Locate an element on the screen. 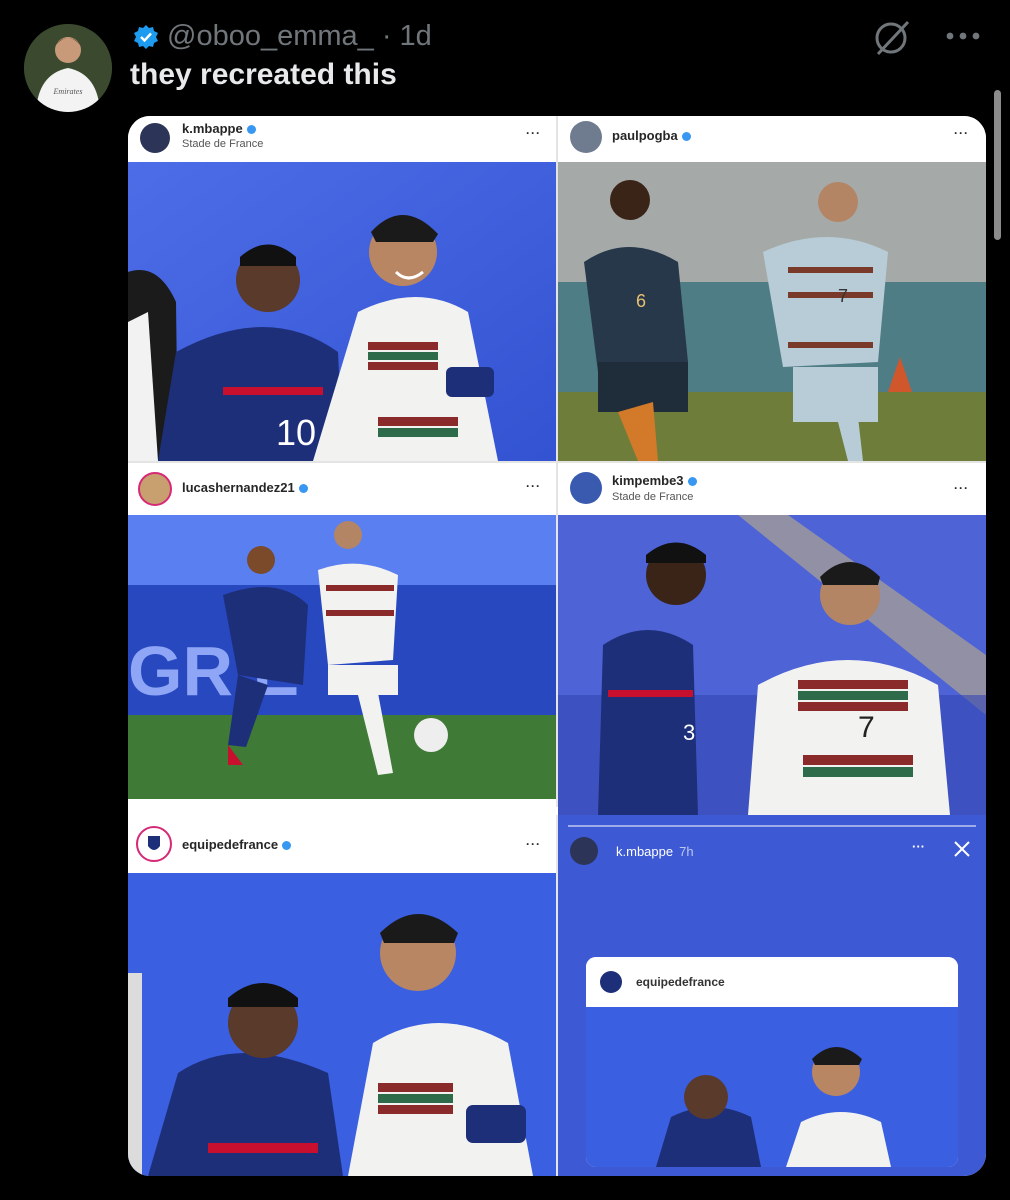 The width and height of the screenshot is (1010, 1200). jersey-number: 6 is located at coordinates (641, 301).